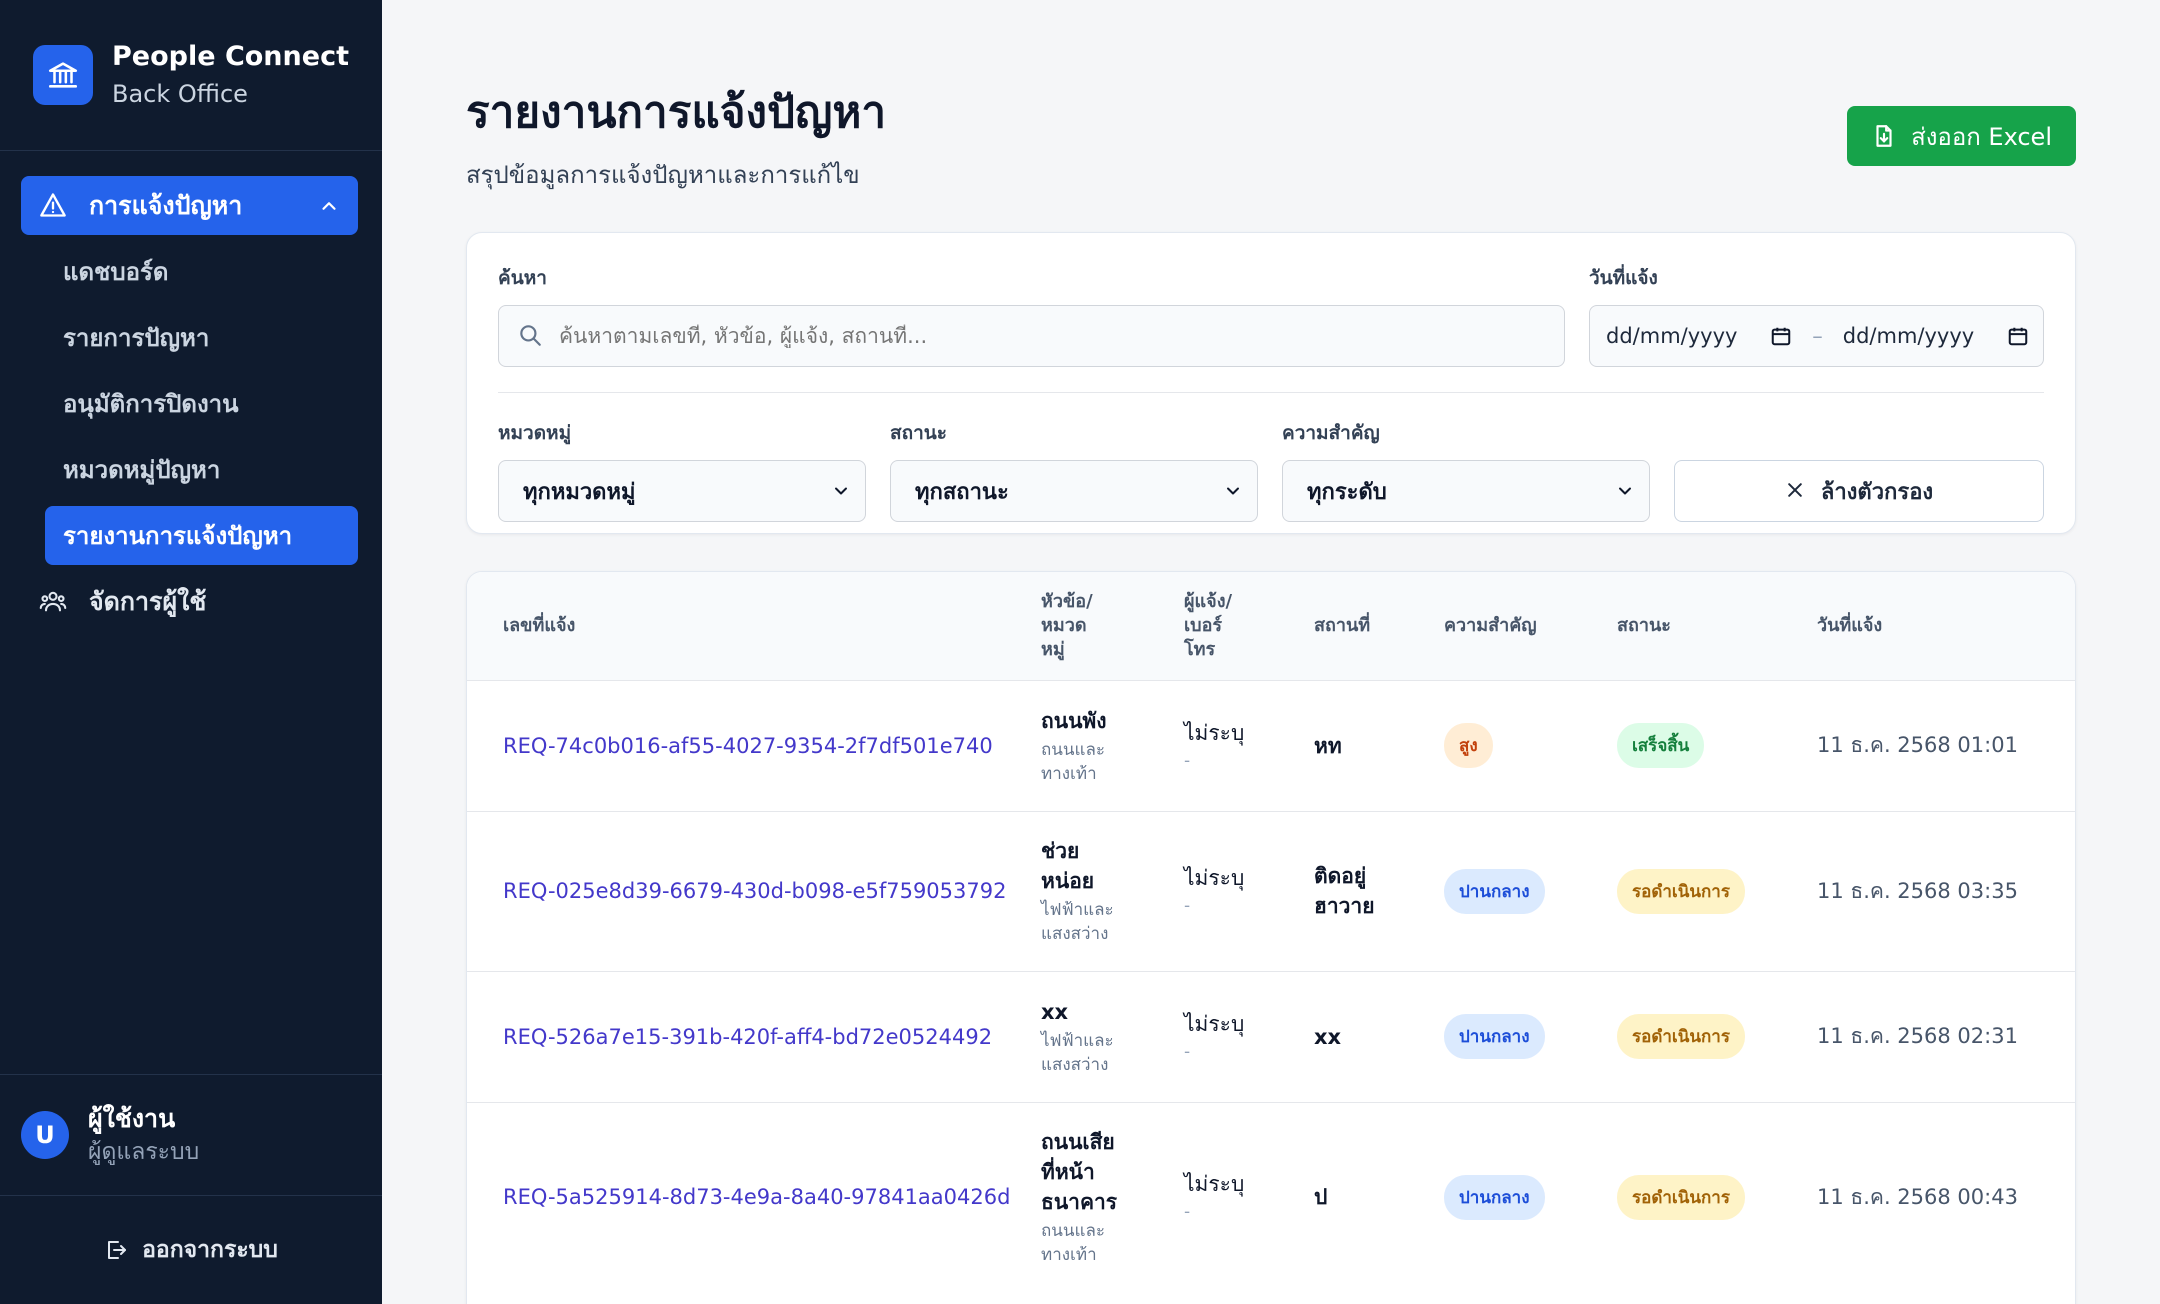 This screenshot has width=2160, height=1304. What do you see at coordinates (1661, 745) in the screenshot?
I see `status-badge: เสร็จสิ้น` at bounding box center [1661, 745].